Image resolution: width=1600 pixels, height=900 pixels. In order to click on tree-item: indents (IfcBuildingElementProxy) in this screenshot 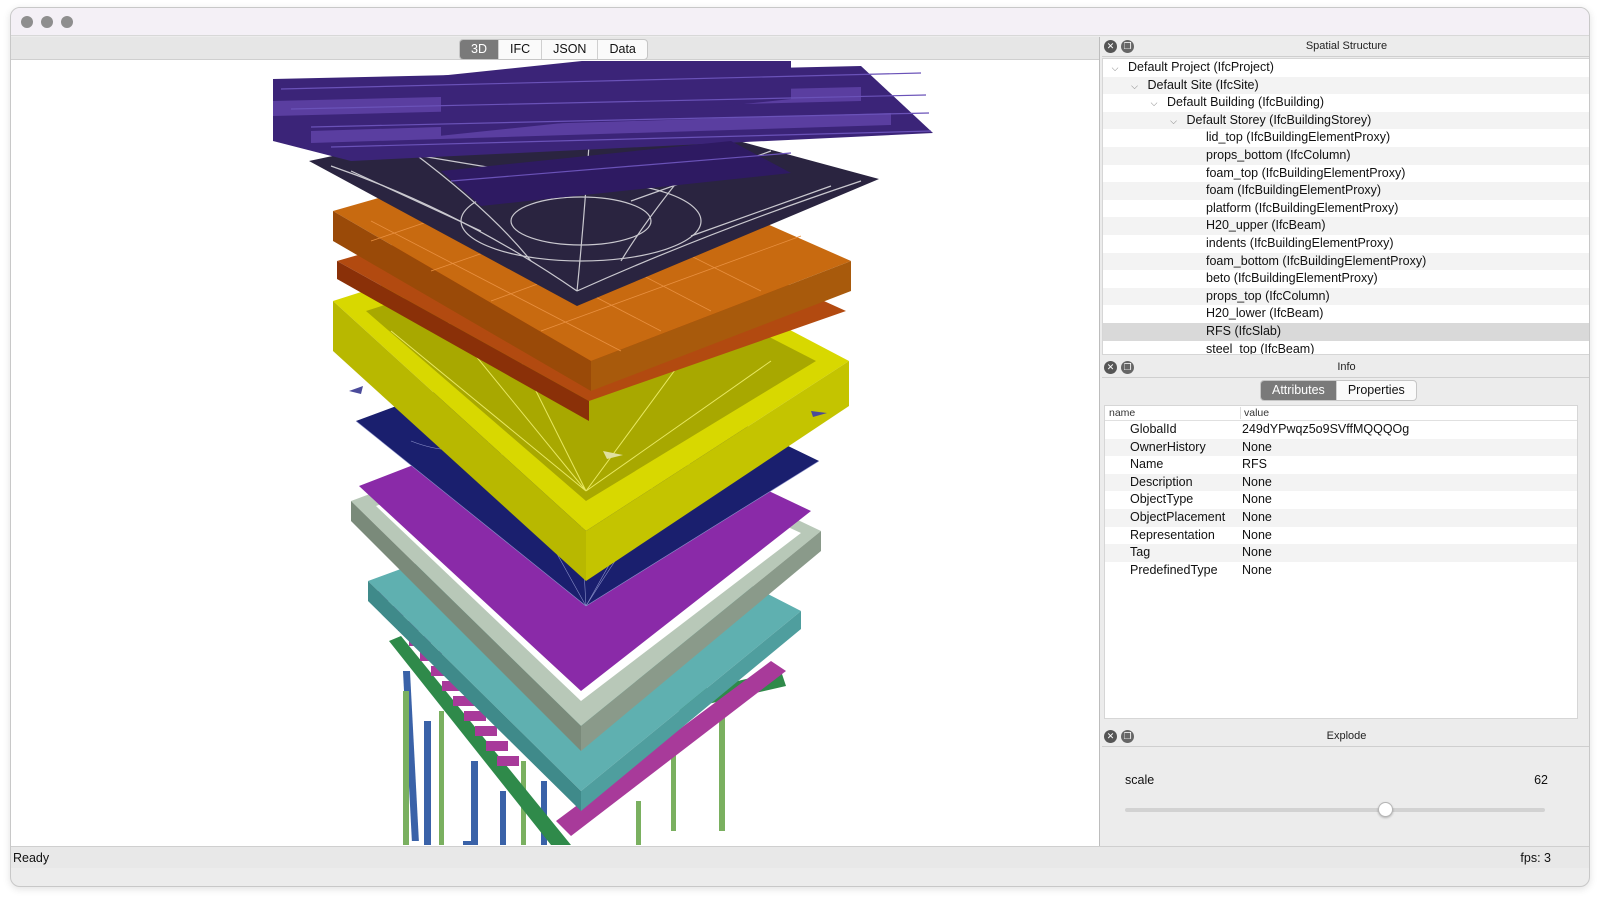, I will do `click(1346, 244)`.